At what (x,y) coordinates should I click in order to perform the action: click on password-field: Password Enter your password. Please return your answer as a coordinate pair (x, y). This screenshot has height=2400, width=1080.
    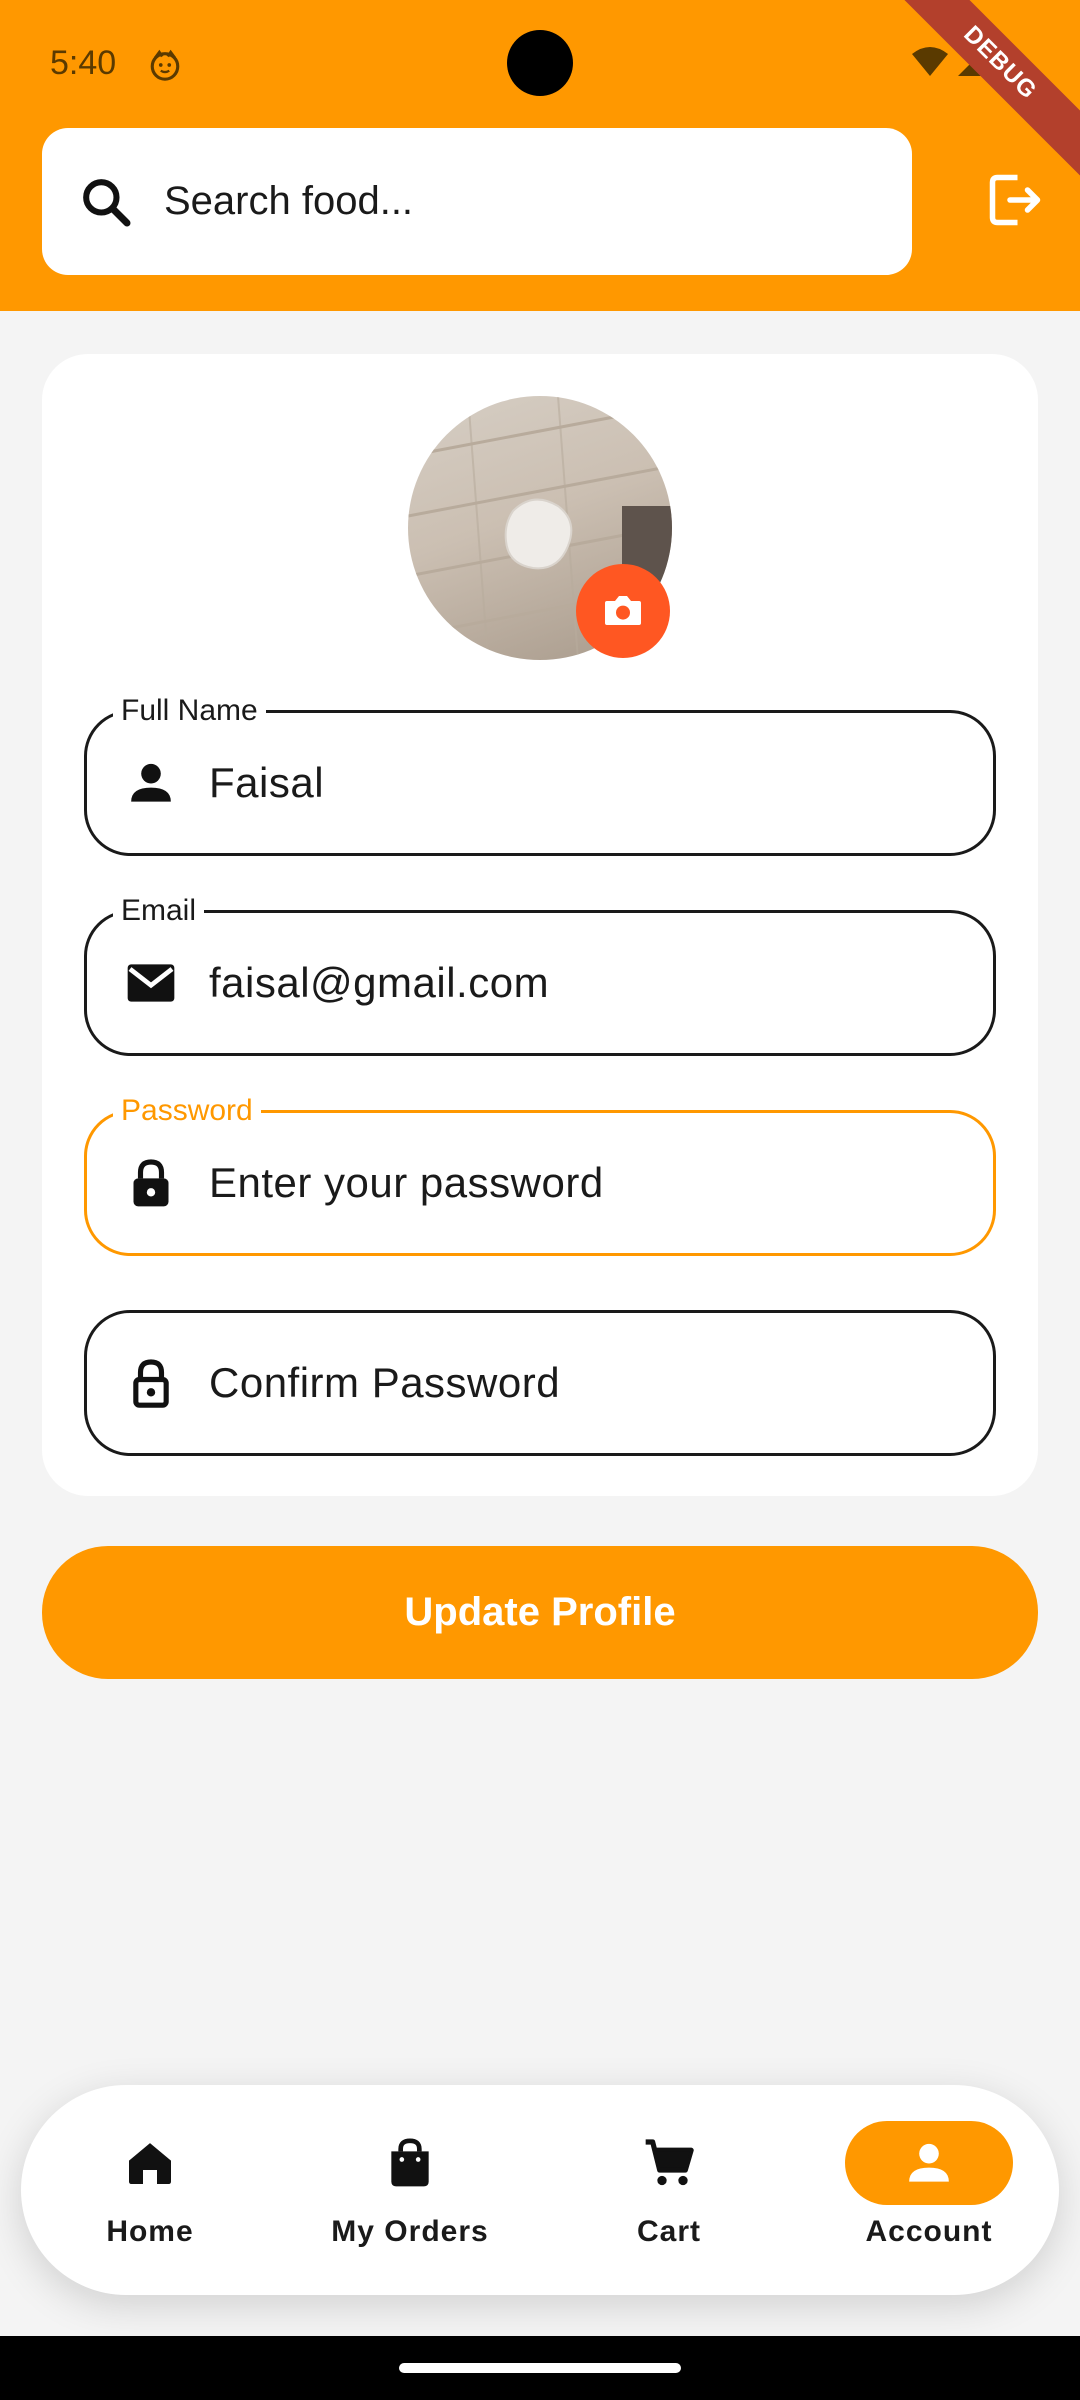
    Looking at the image, I should click on (540, 1174).